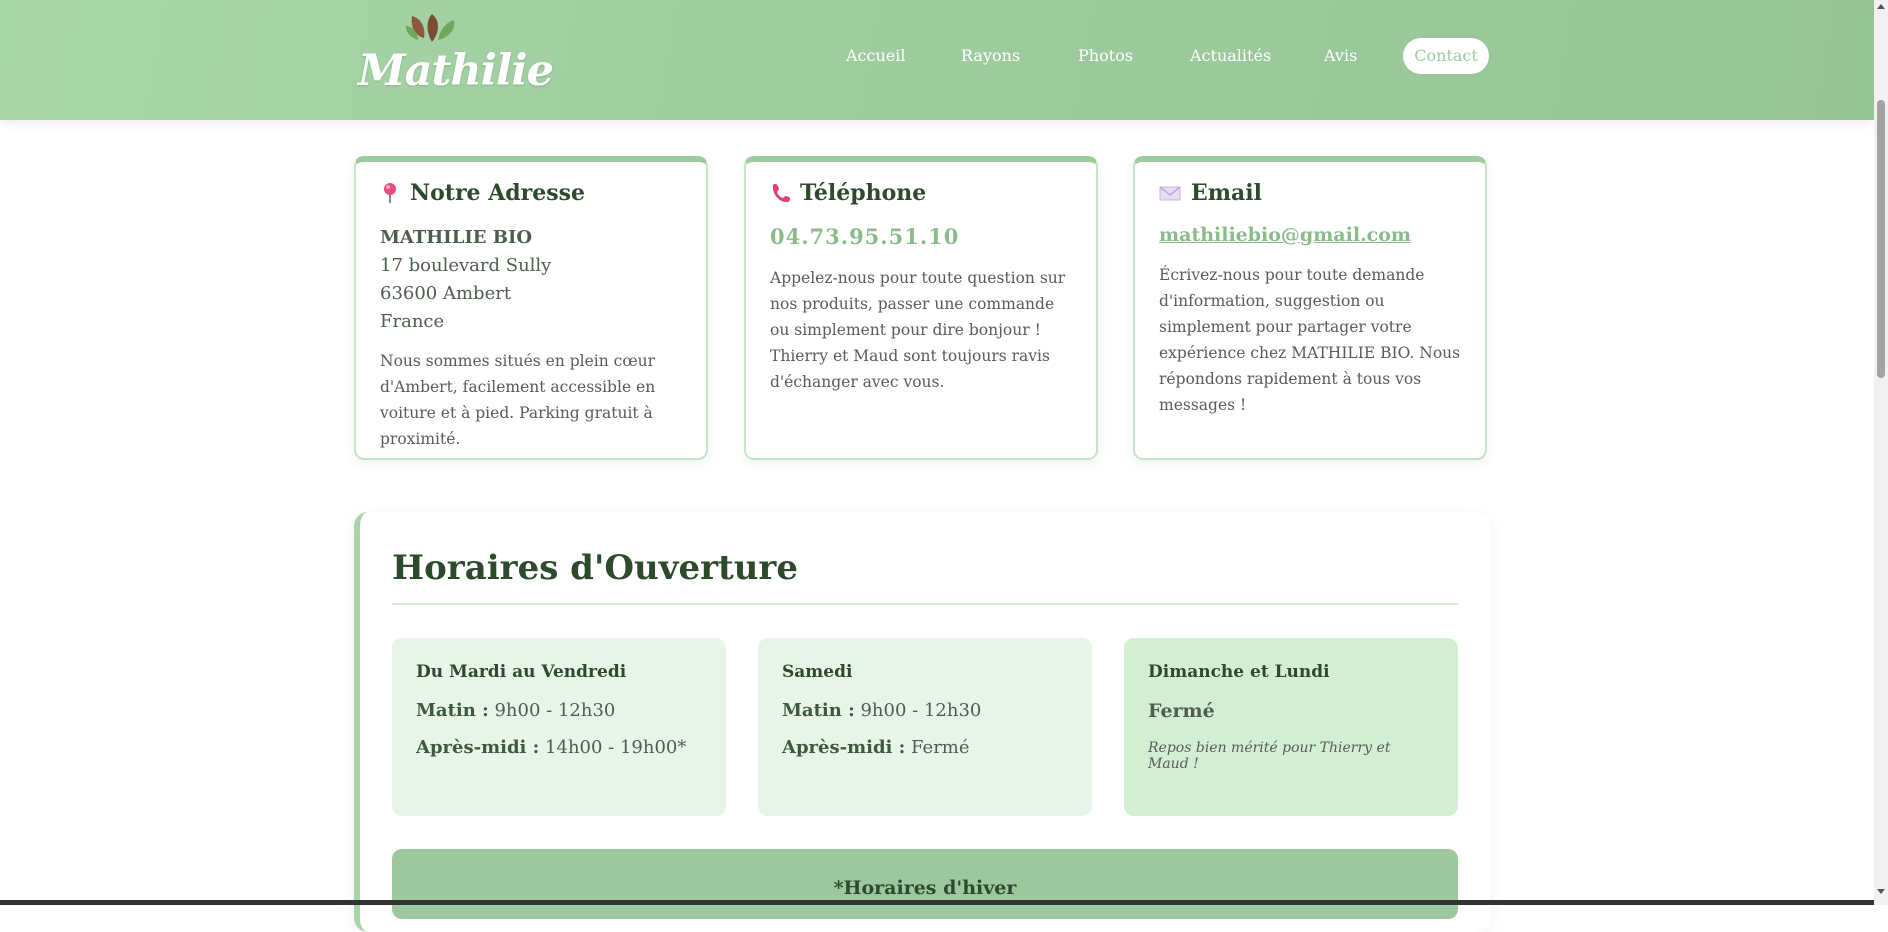  Describe the element at coordinates (412, 321) in the screenshot. I see `country: France` at that location.